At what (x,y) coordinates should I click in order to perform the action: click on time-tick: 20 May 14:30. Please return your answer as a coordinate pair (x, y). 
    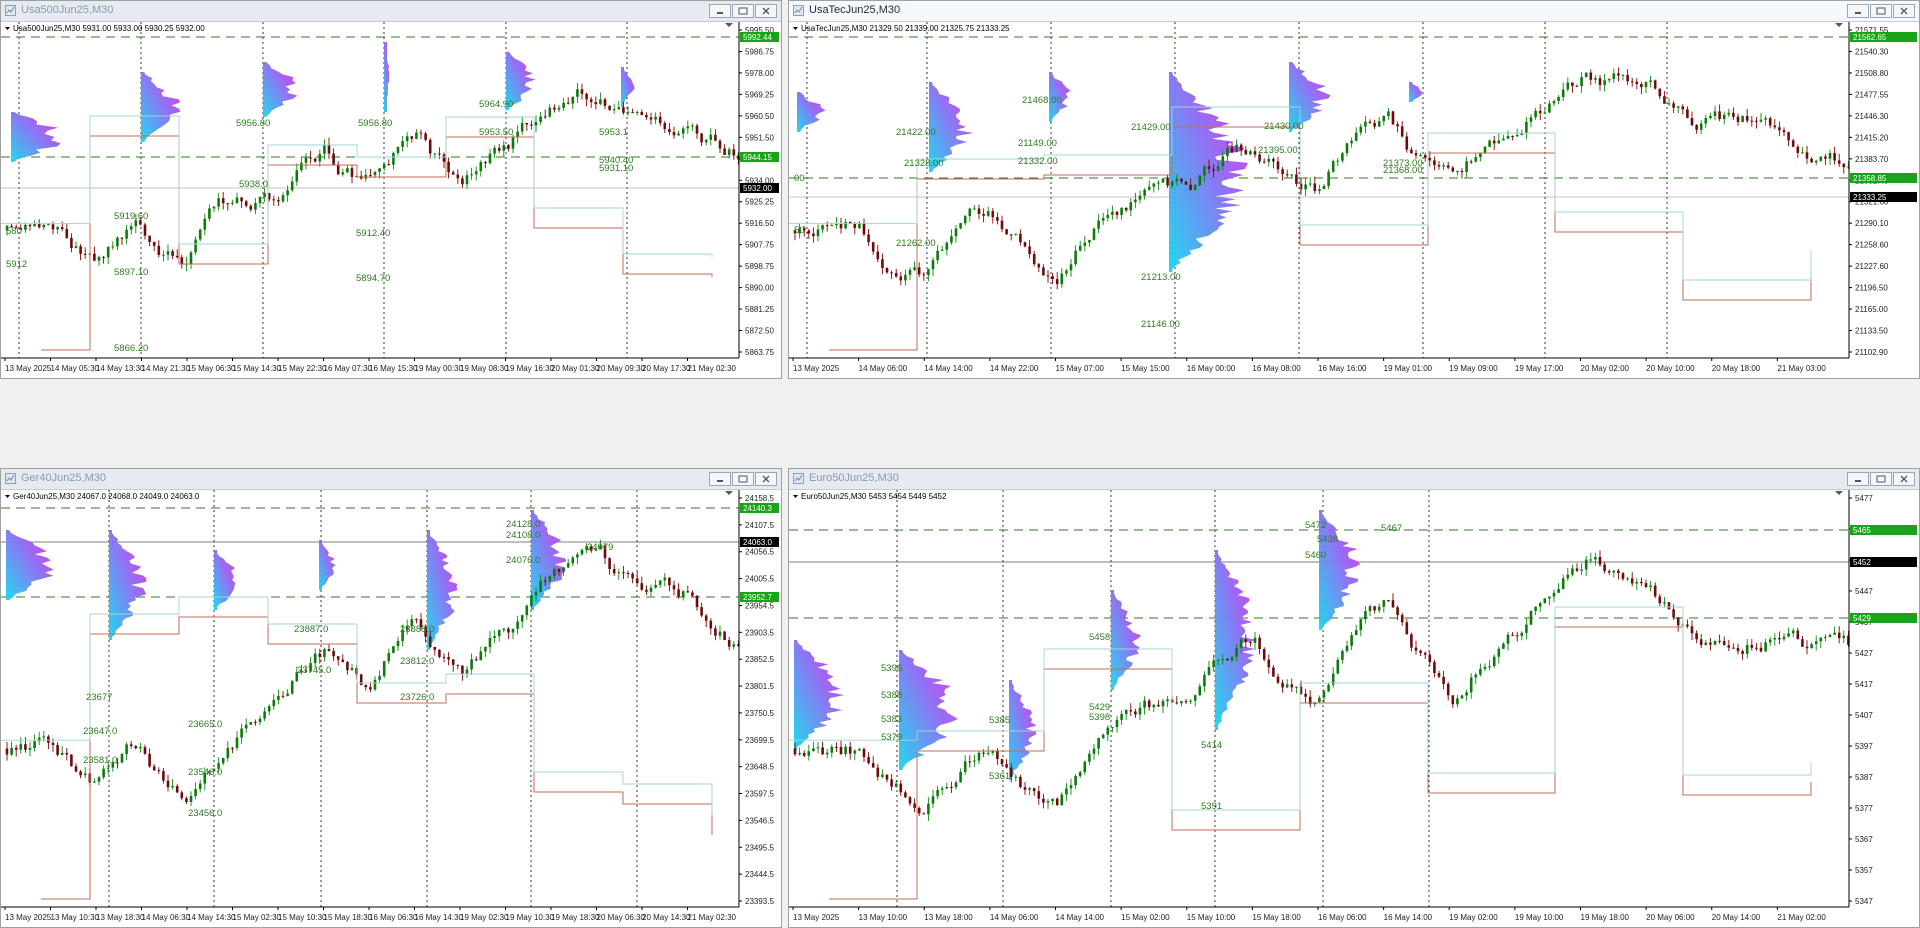
    Looking at the image, I should click on (666, 917).